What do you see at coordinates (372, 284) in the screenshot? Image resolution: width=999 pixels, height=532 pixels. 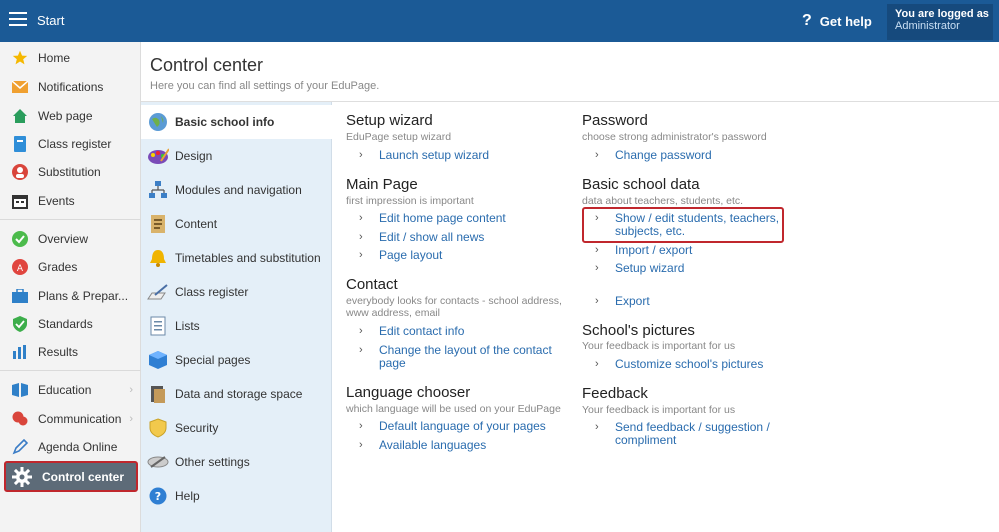 I see `contact-title: Contact` at bounding box center [372, 284].